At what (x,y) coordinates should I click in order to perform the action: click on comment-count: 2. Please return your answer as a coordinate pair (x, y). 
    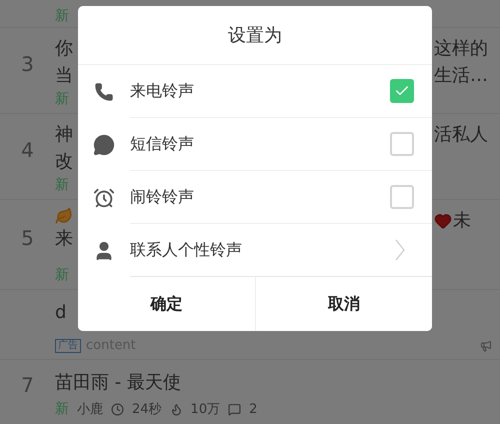
    Looking at the image, I should click on (253, 409).